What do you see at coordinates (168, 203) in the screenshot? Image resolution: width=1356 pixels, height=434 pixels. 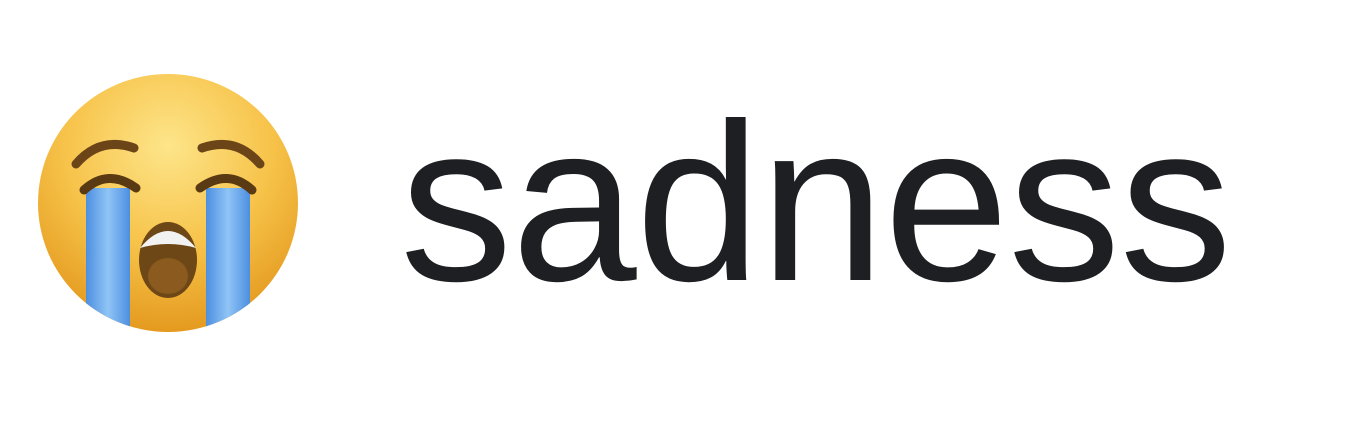 I see `loudly-crying-face-icon` at bounding box center [168, 203].